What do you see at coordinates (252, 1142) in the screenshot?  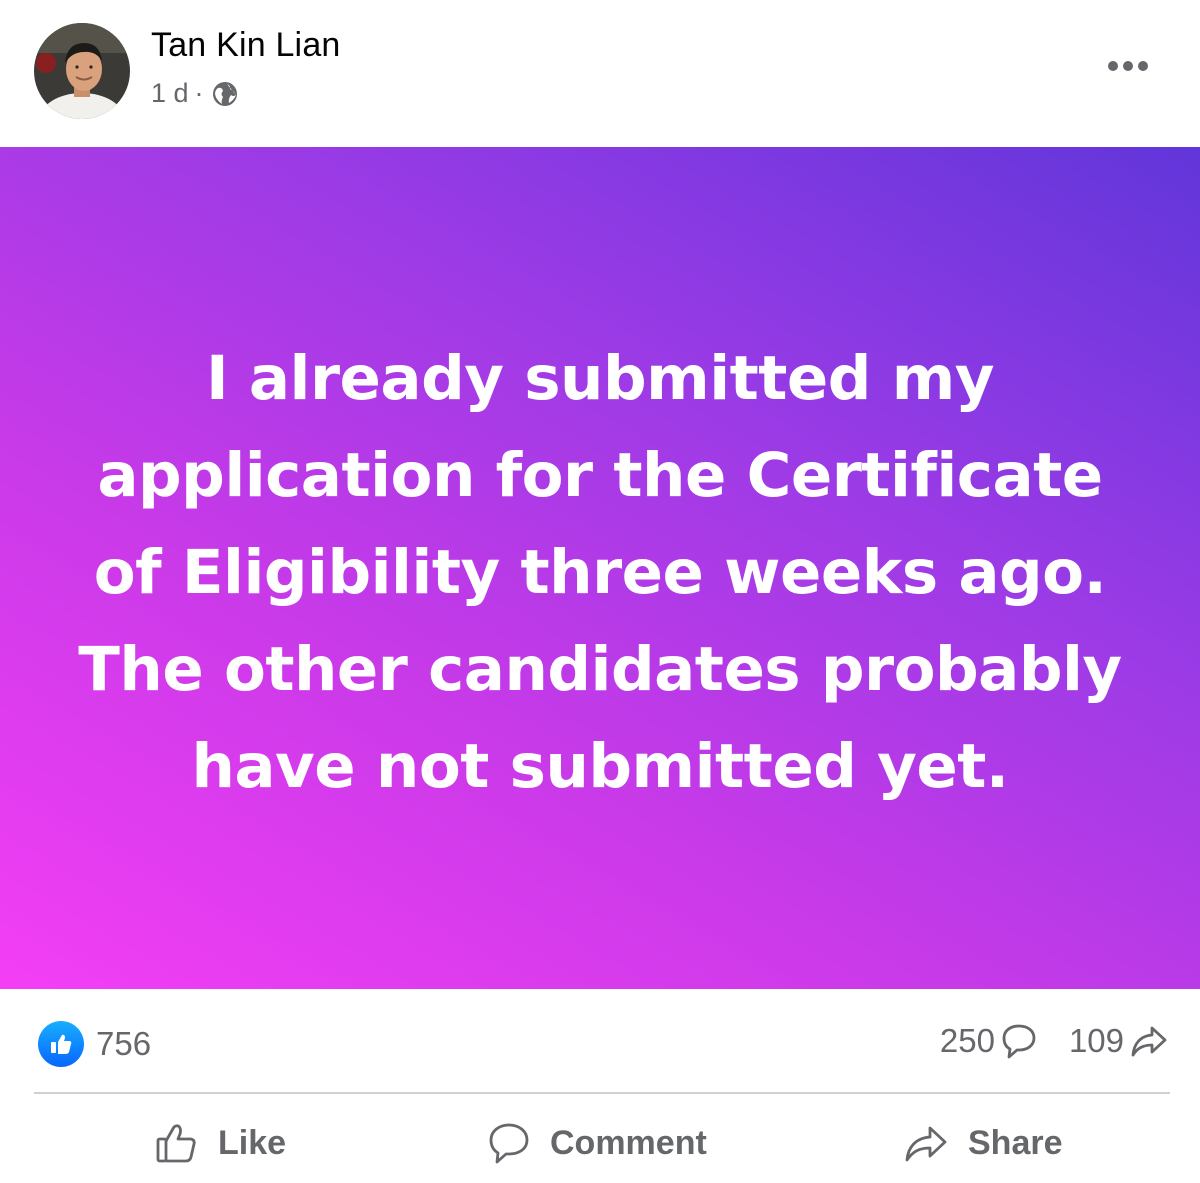 I see `like-label: Like` at bounding box center [252, 1142].